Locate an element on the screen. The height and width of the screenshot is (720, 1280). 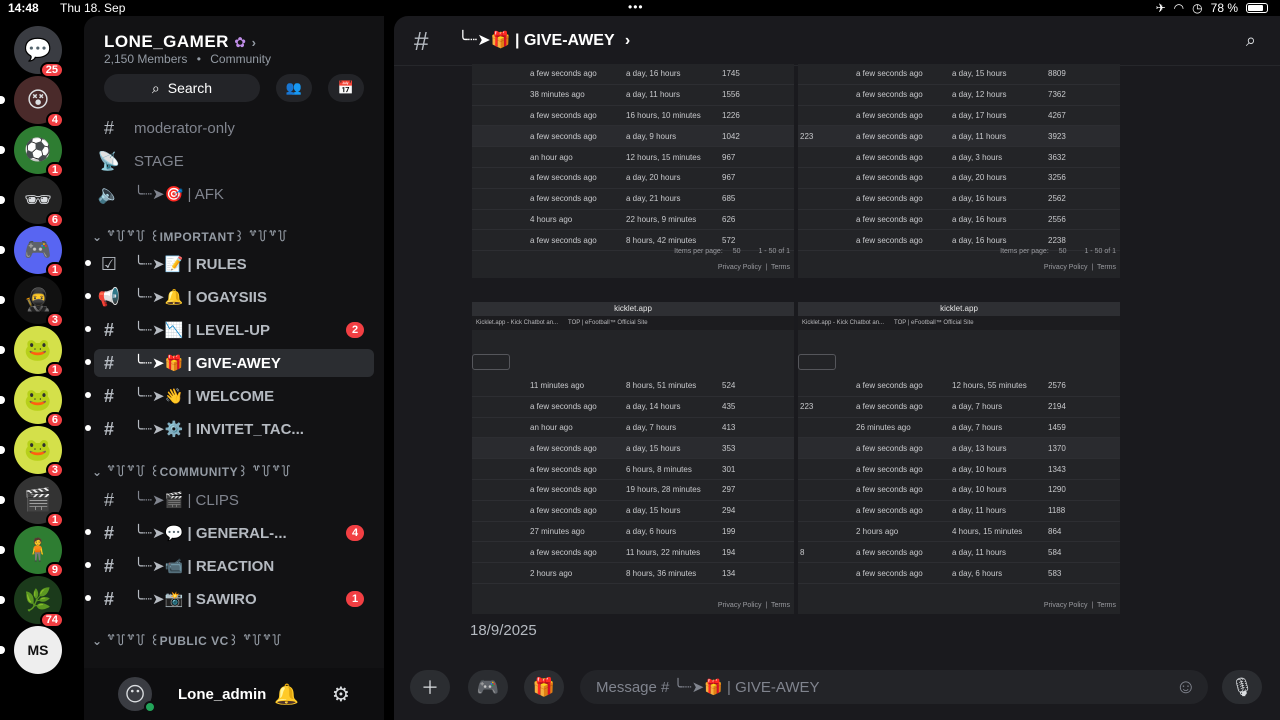
channel-item: # ╰┈➤📹 | REACTION is located at coordinates (229, 566).